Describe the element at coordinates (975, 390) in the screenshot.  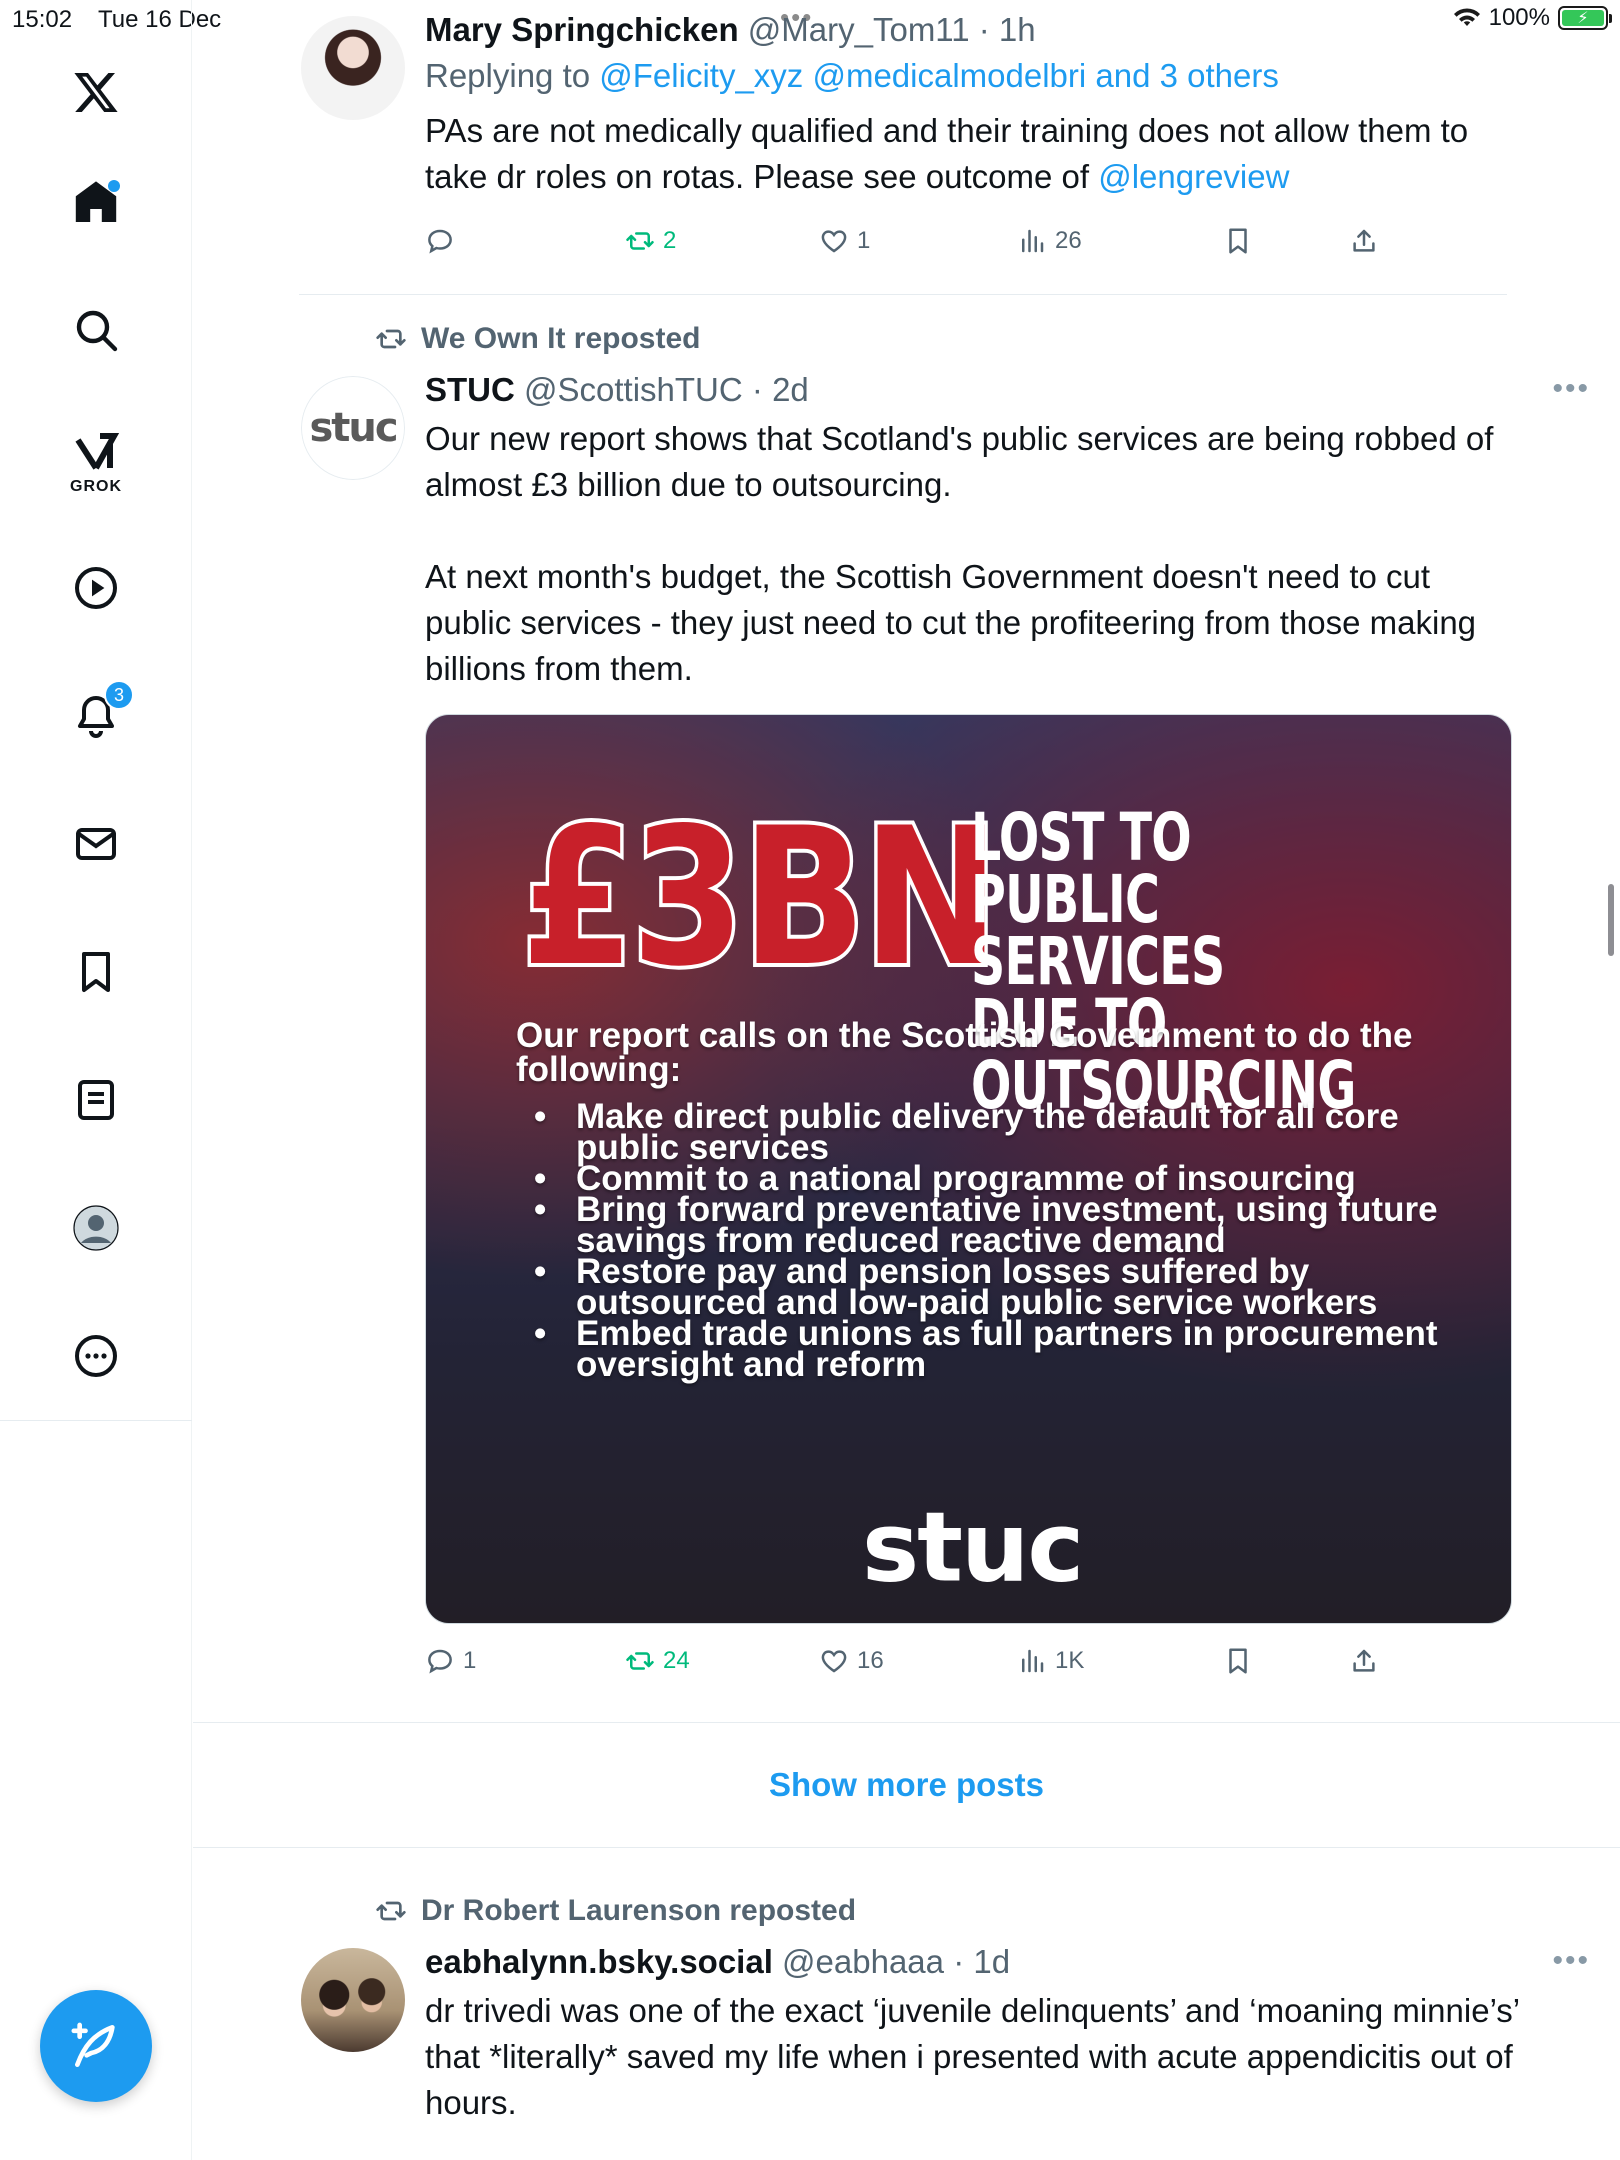
I see `author-line: STUC @ScottishTUC · 2d` at that location.